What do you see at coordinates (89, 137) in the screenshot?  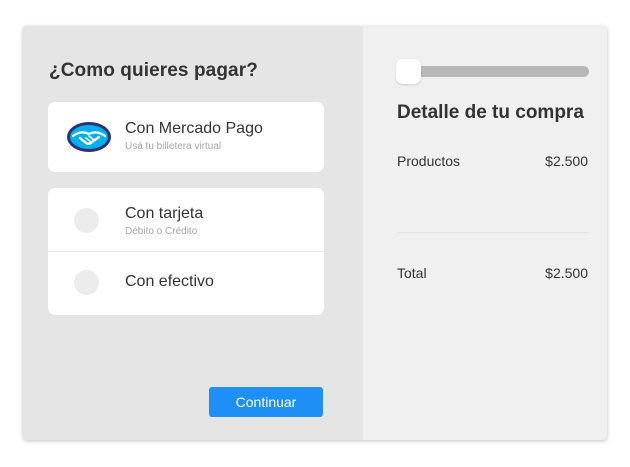 I see `mercado-pago-handshake-icon` at bounding box center [89, 137].